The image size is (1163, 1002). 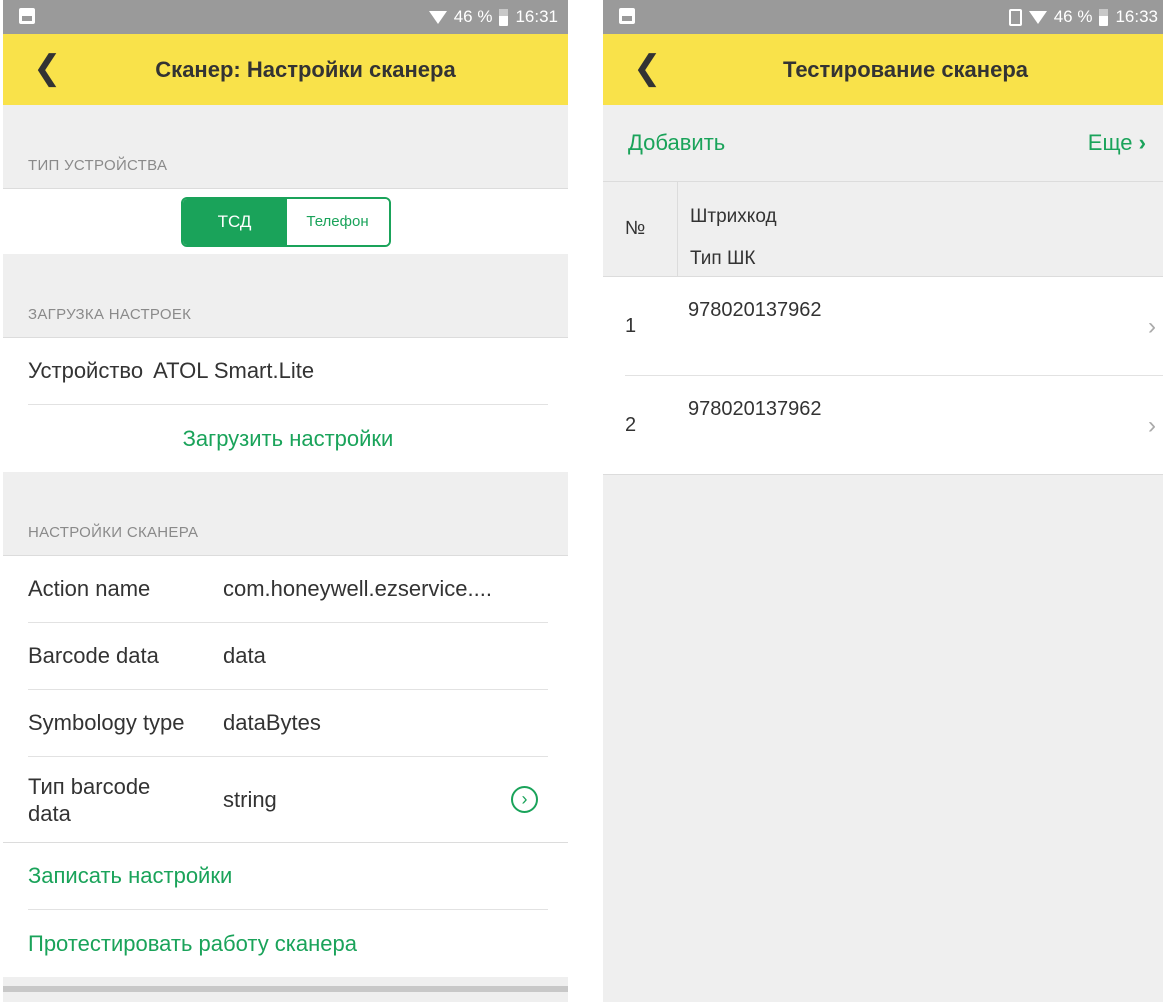 What do you see at coordinates (285, 514) in the screenshot?
I see `section-heading-scanner: НАСТРОЙКИ СКАНЕРА` at bounding box center [285, 514].